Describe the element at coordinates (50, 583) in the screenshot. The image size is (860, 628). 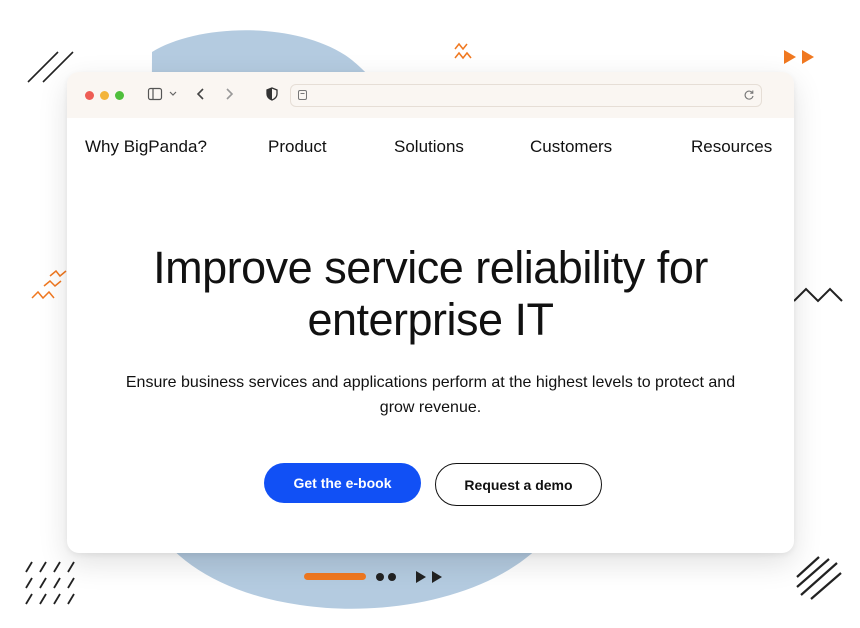
I see `slash-grid-decoration` at that location.